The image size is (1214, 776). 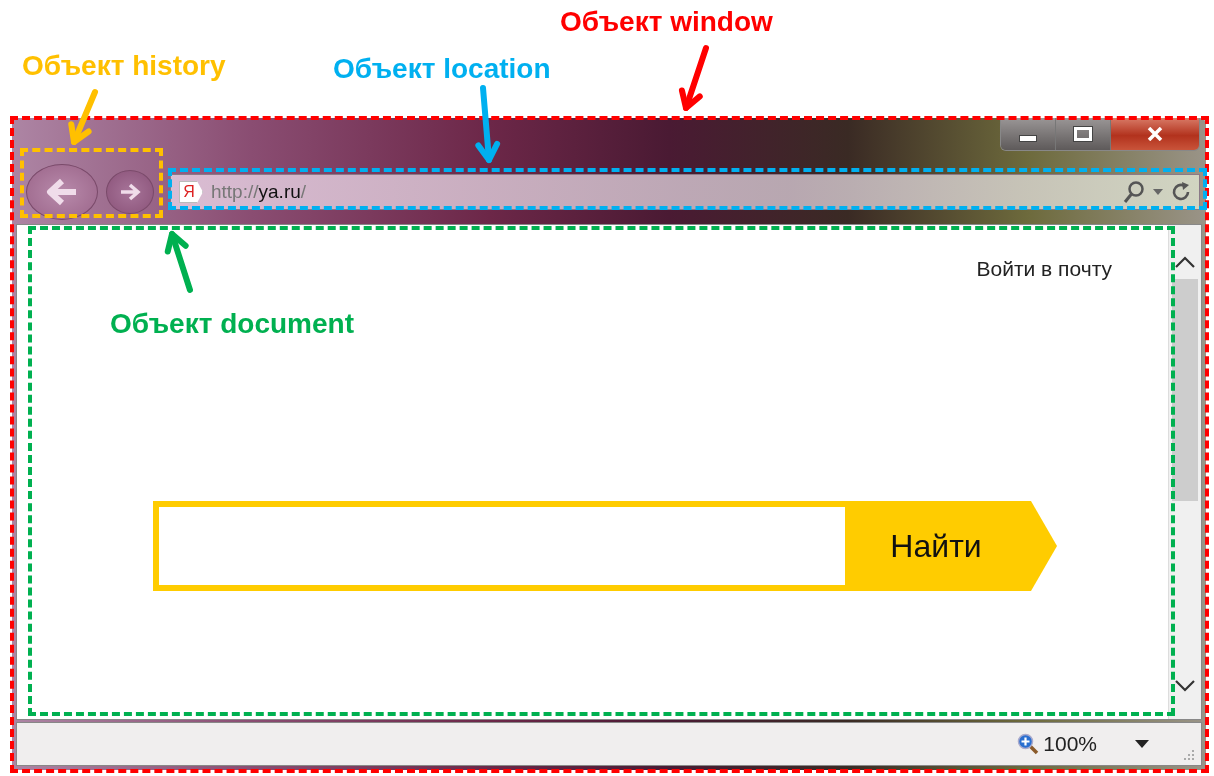 What do you see at coordinates (1028, 134) in the screenshot?
I see `minimize-button` at bounding box center [1028, 134].